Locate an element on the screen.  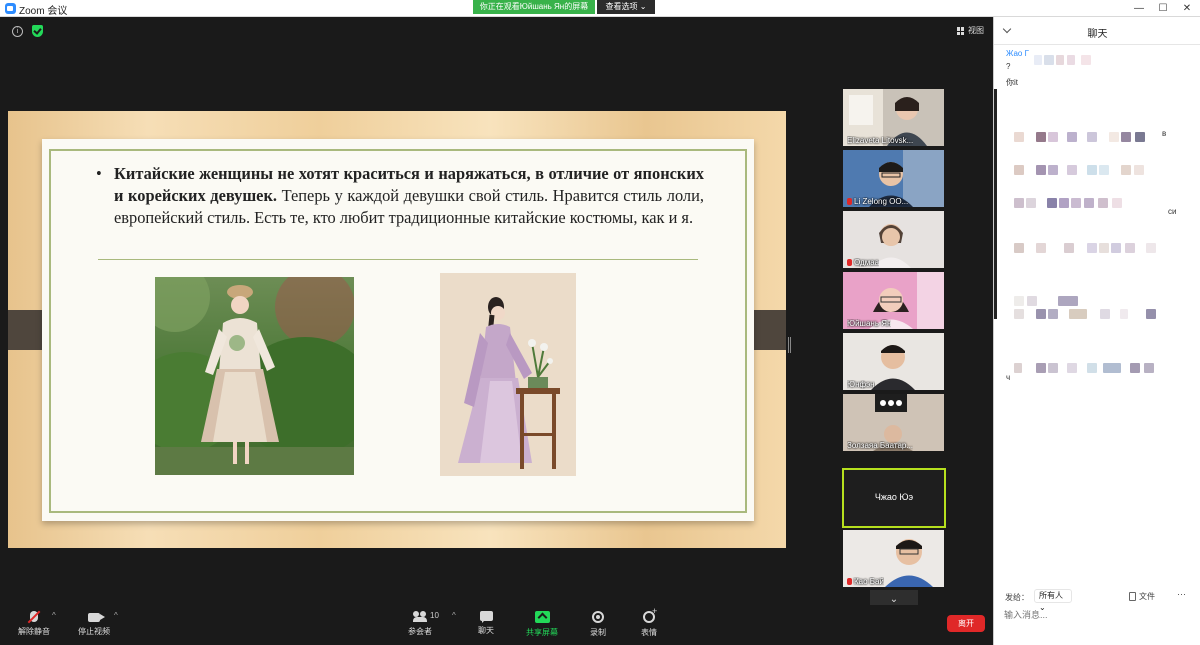
close-window-button: ✕ is located at coordinates (1187, 8).